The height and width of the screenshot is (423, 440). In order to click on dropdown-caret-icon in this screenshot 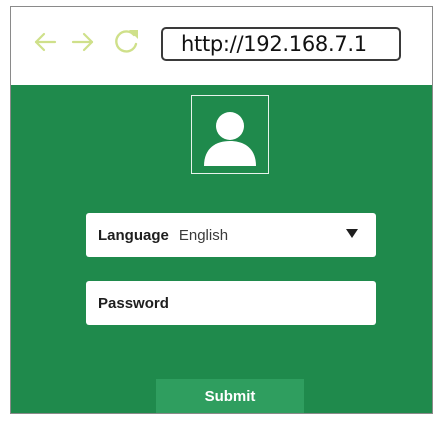, I will do `click(352, 233)`.